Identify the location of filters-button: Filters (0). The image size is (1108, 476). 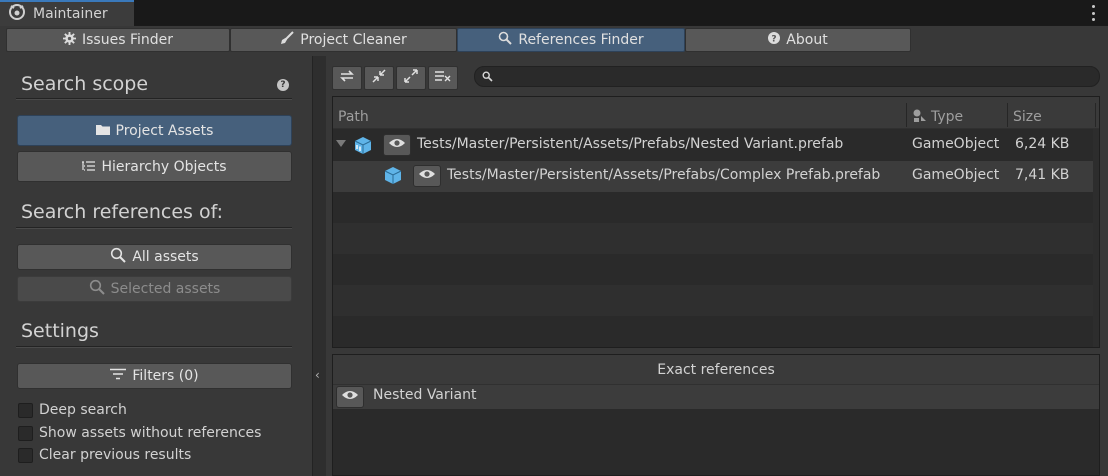
(154, 376).